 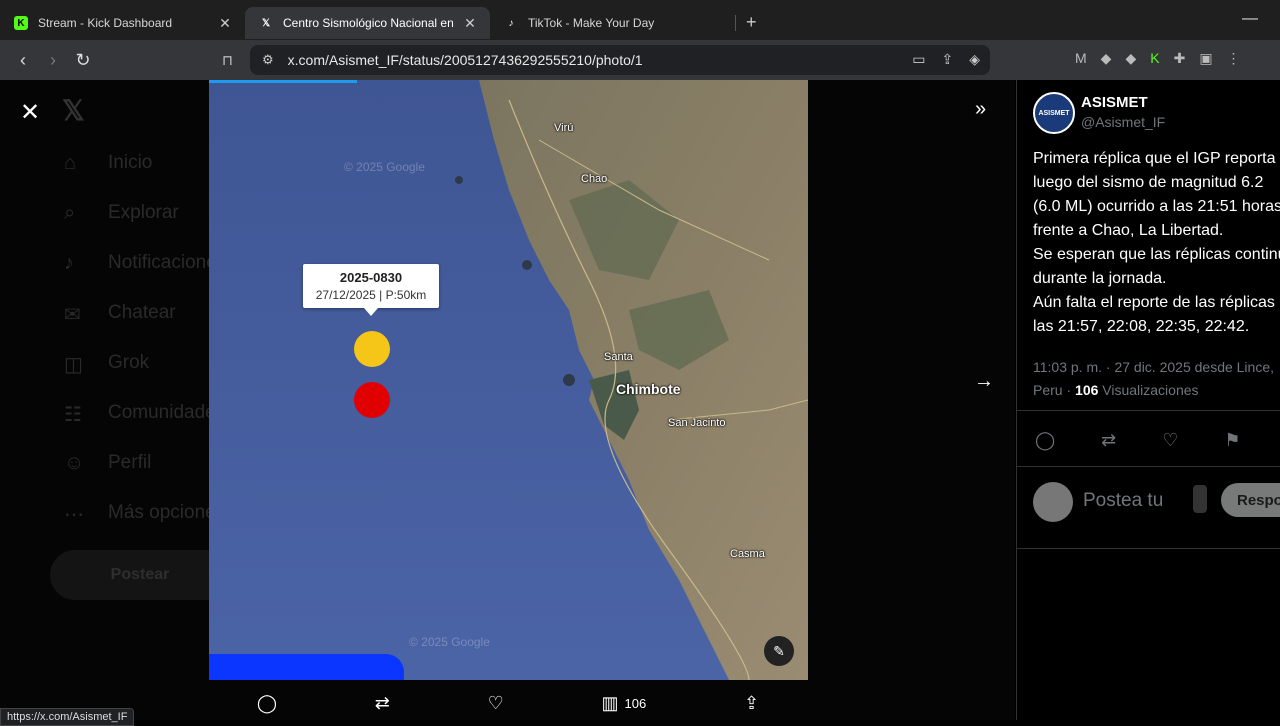 What do you see at coordinates (974, 59) in the screenshot?
I see `brave-shield-icon: ◈` at bounding box center [974, 59].